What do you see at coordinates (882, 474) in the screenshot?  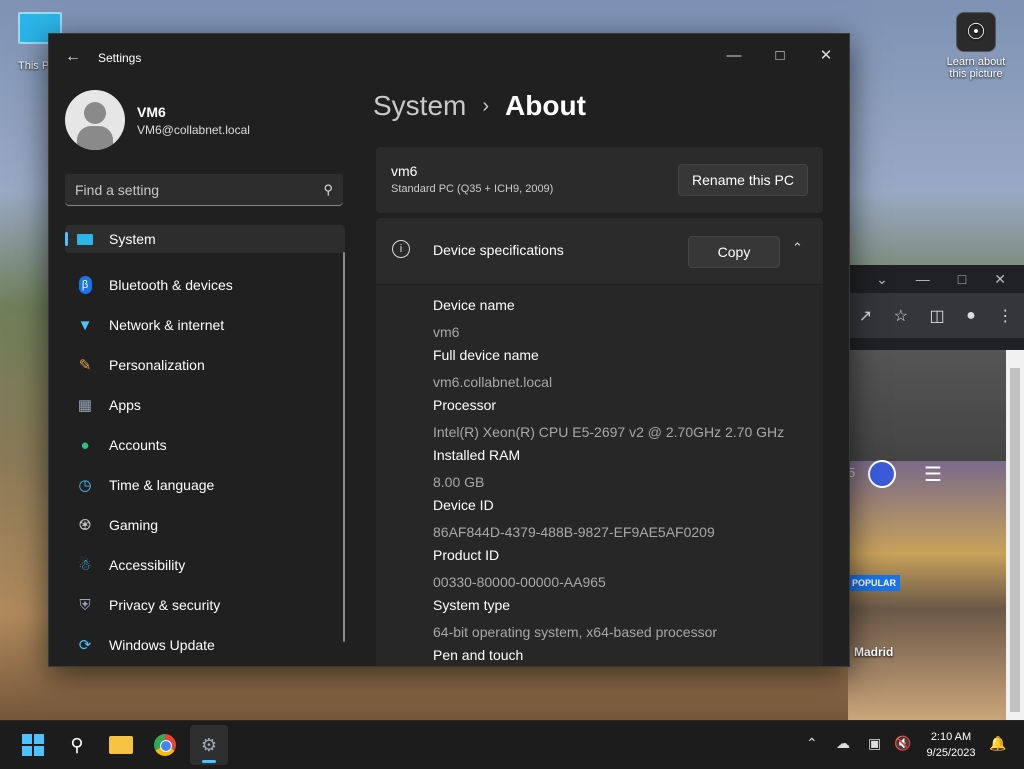 I see `trophy-icon` at bounding box center [882, 474].